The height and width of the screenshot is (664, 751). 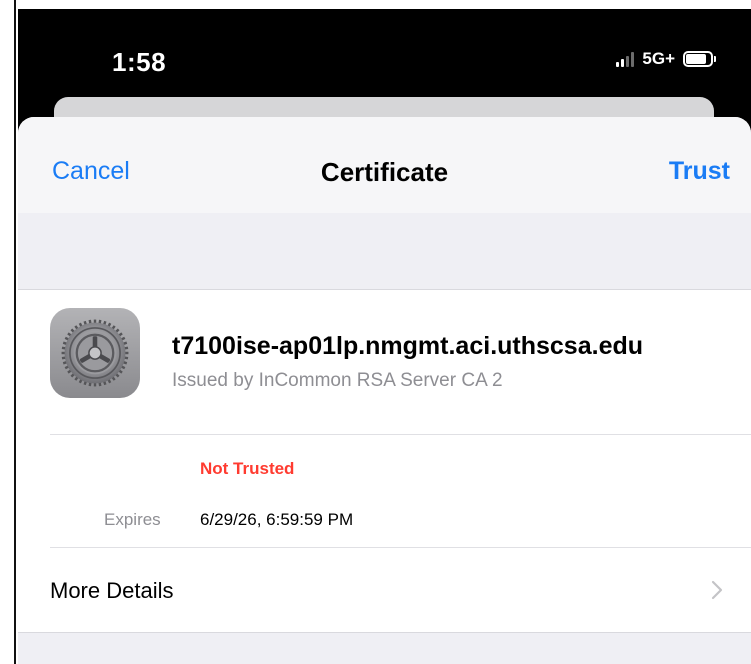 I want to click on trust-status-label: Not Trusted, so click(x=247, y=468).